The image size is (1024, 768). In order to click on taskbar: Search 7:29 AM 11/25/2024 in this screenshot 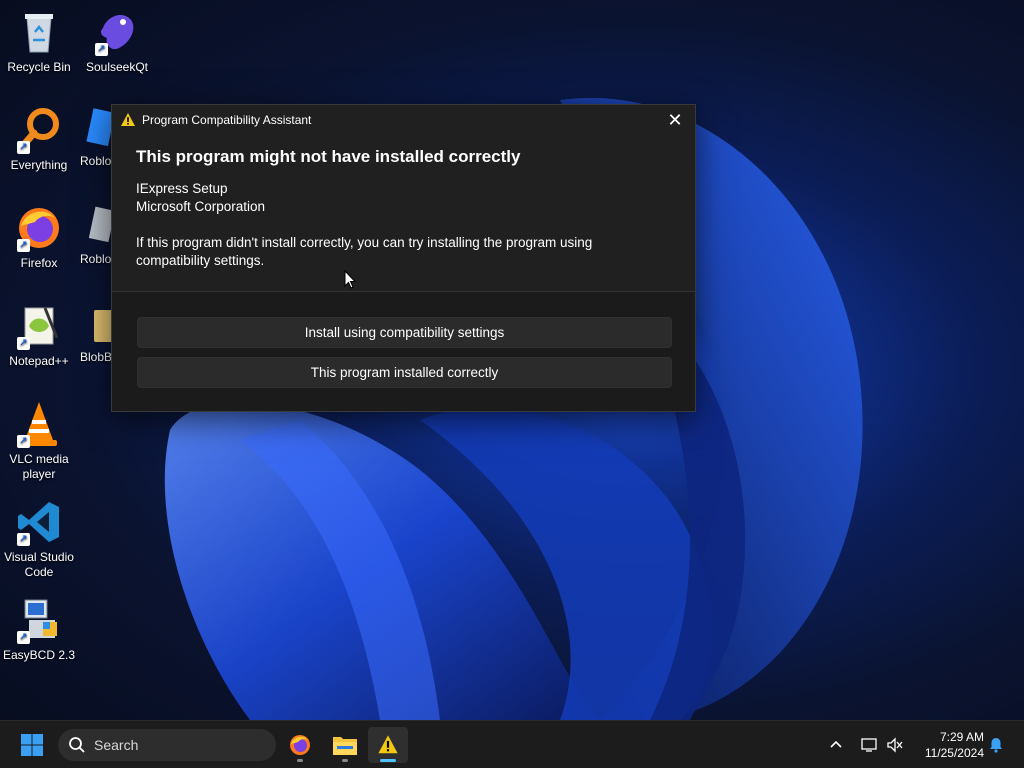, I will do `click(512, 744)`.